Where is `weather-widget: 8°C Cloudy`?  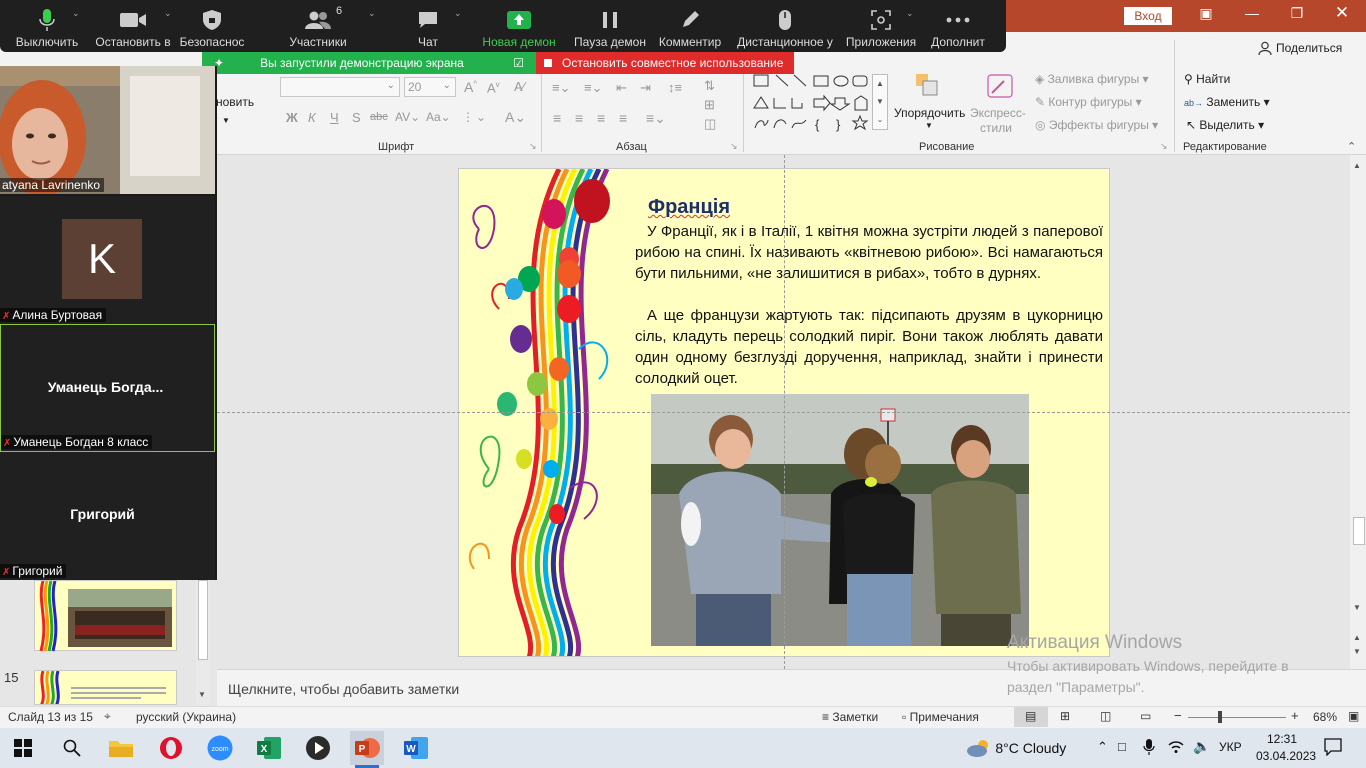
weather-widget: 8°C Cloudy is located at coordinates (1016, 748).